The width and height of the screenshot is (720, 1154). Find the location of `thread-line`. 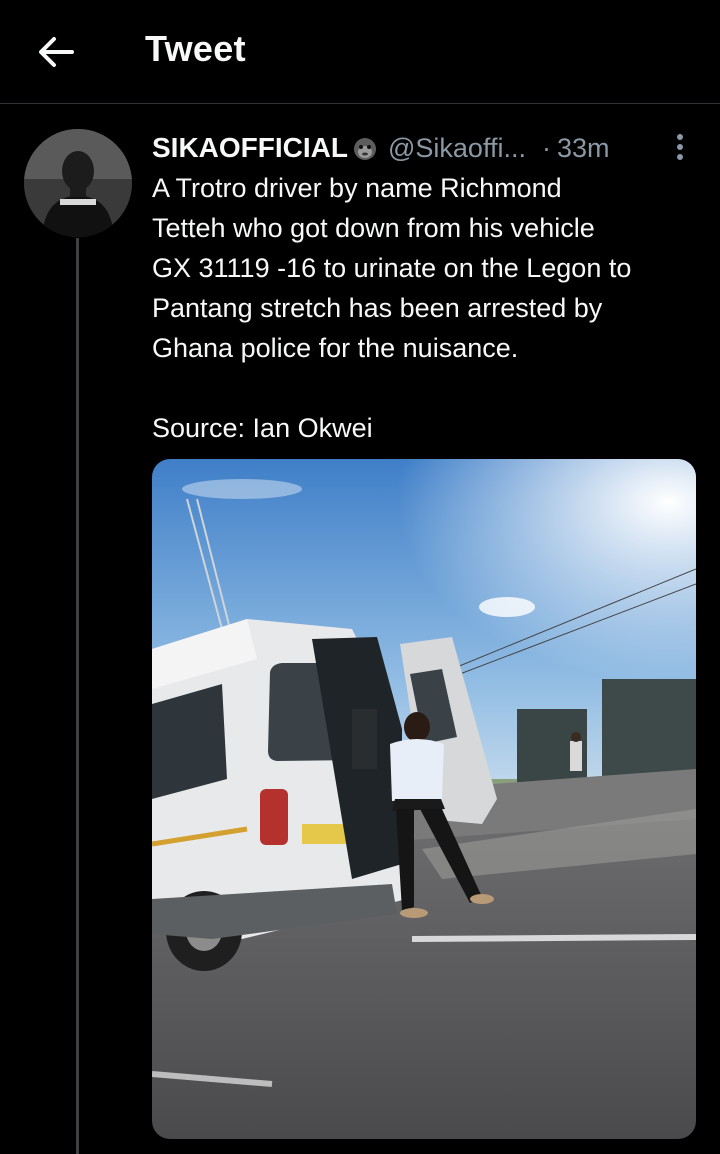

thread-line is located at coordinates (77, 696).